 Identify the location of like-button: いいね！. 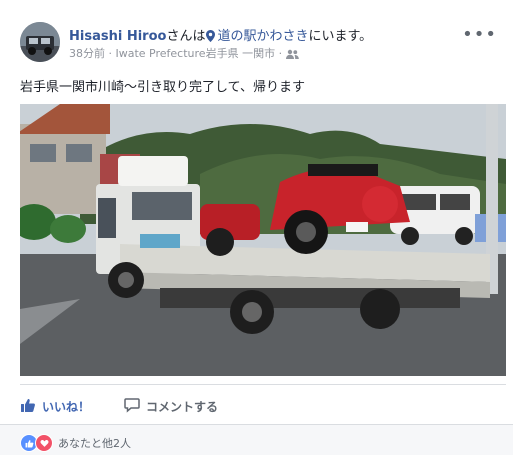
(55, 406).